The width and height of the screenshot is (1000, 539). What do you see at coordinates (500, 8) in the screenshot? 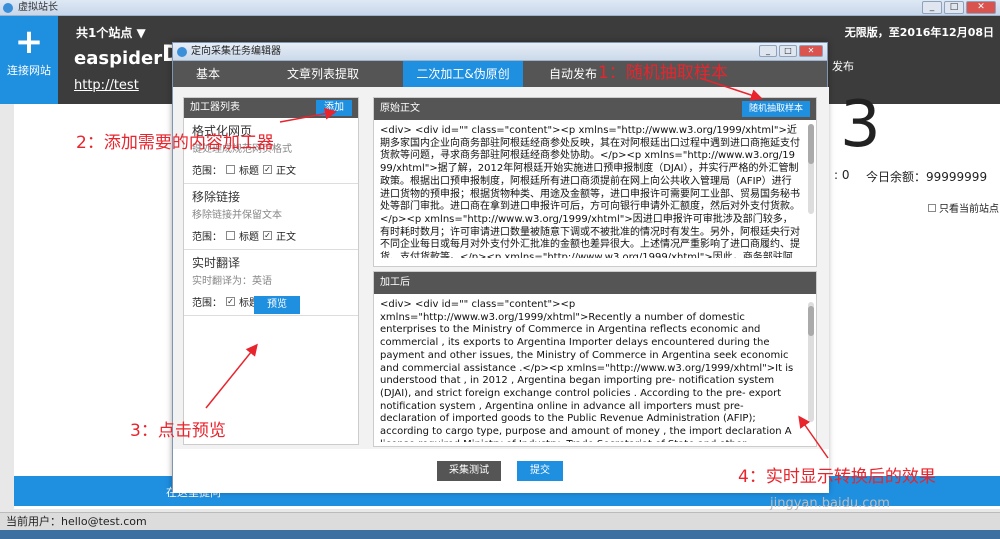
I see `app-titlebar: 虚拟站长 _ □ ✕` at bounding box center [500, 8].